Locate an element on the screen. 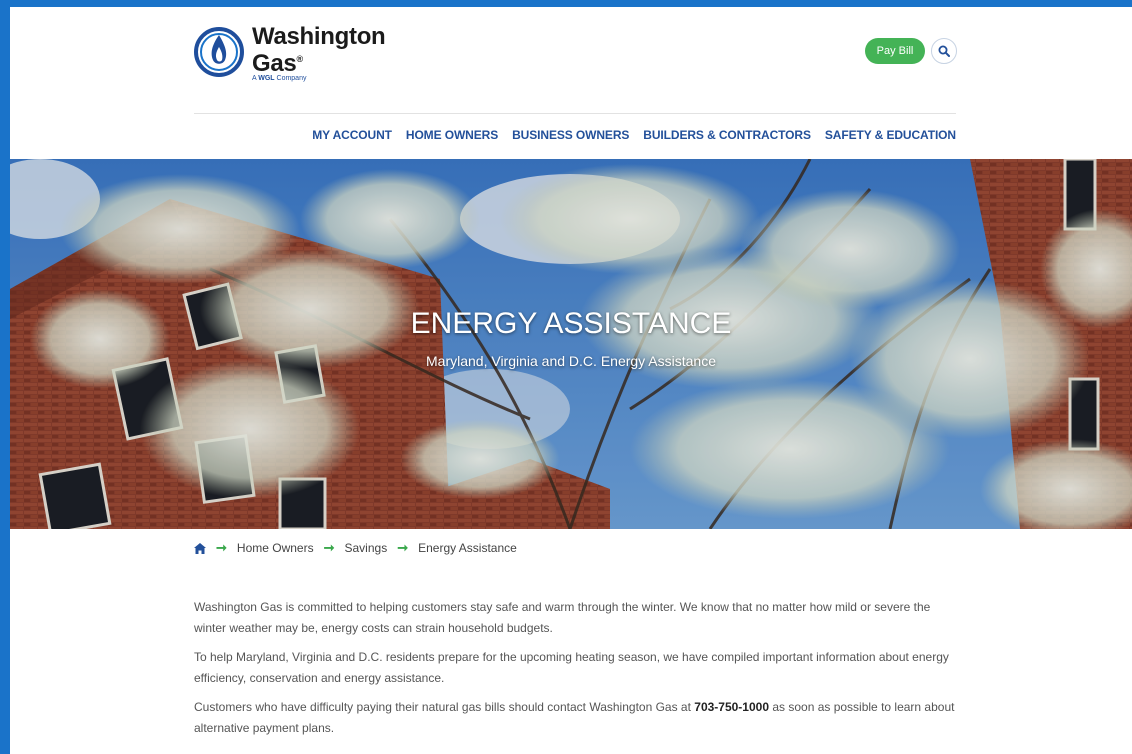 The image size is (1132, 754). search-icon is located at coordinates (944, 51).